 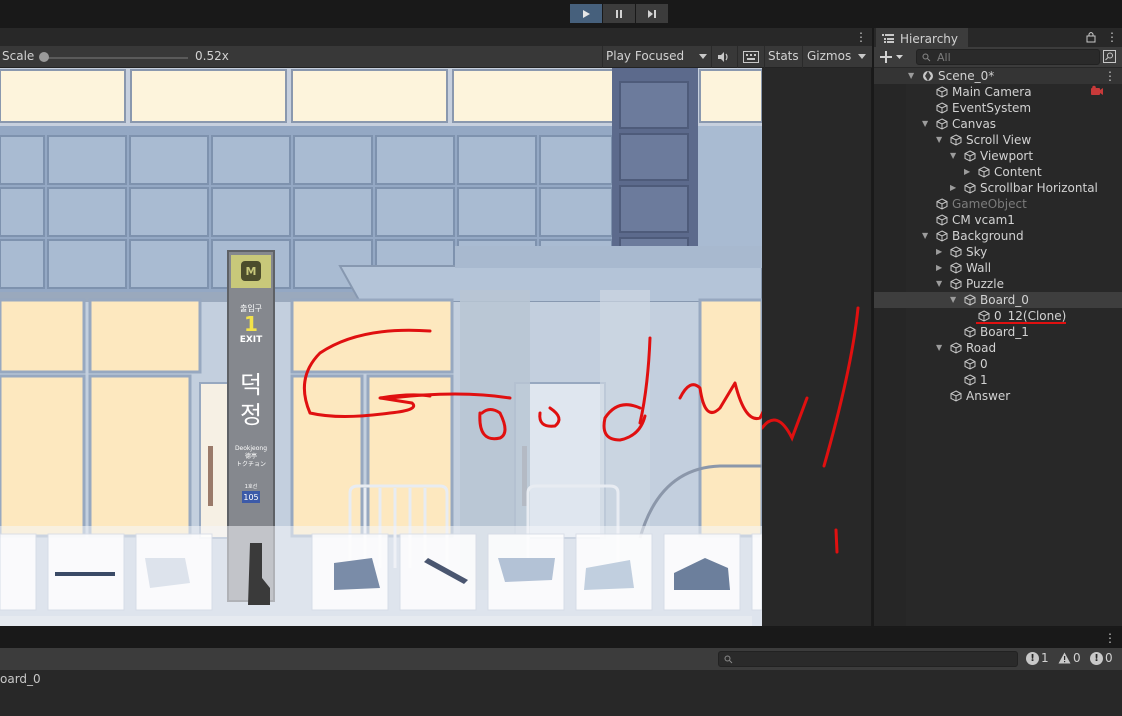 I want to click on hierarchy-row: Board_1, so click(x=998, y=332).